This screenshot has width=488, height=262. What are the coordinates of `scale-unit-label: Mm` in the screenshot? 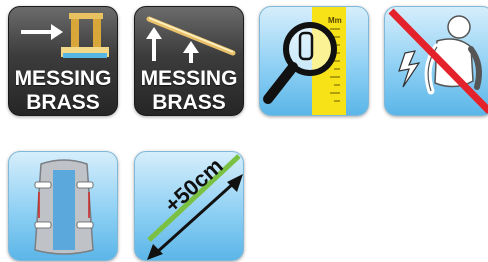 It's located at (335, 20).